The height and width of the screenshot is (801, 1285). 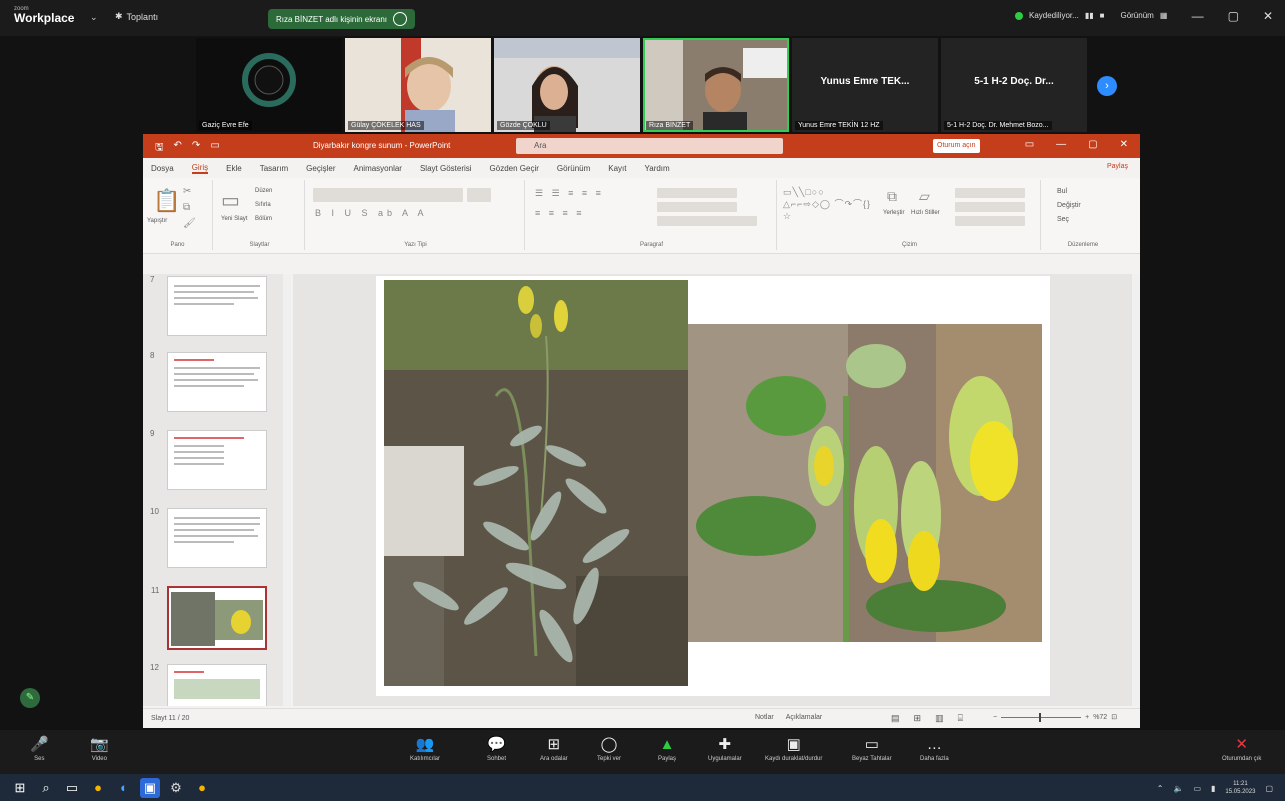 What do you see at coordinates (287, 490) in the screenshot?
I see `thumbnail-scrollbar` at bounding box center [287, 490].